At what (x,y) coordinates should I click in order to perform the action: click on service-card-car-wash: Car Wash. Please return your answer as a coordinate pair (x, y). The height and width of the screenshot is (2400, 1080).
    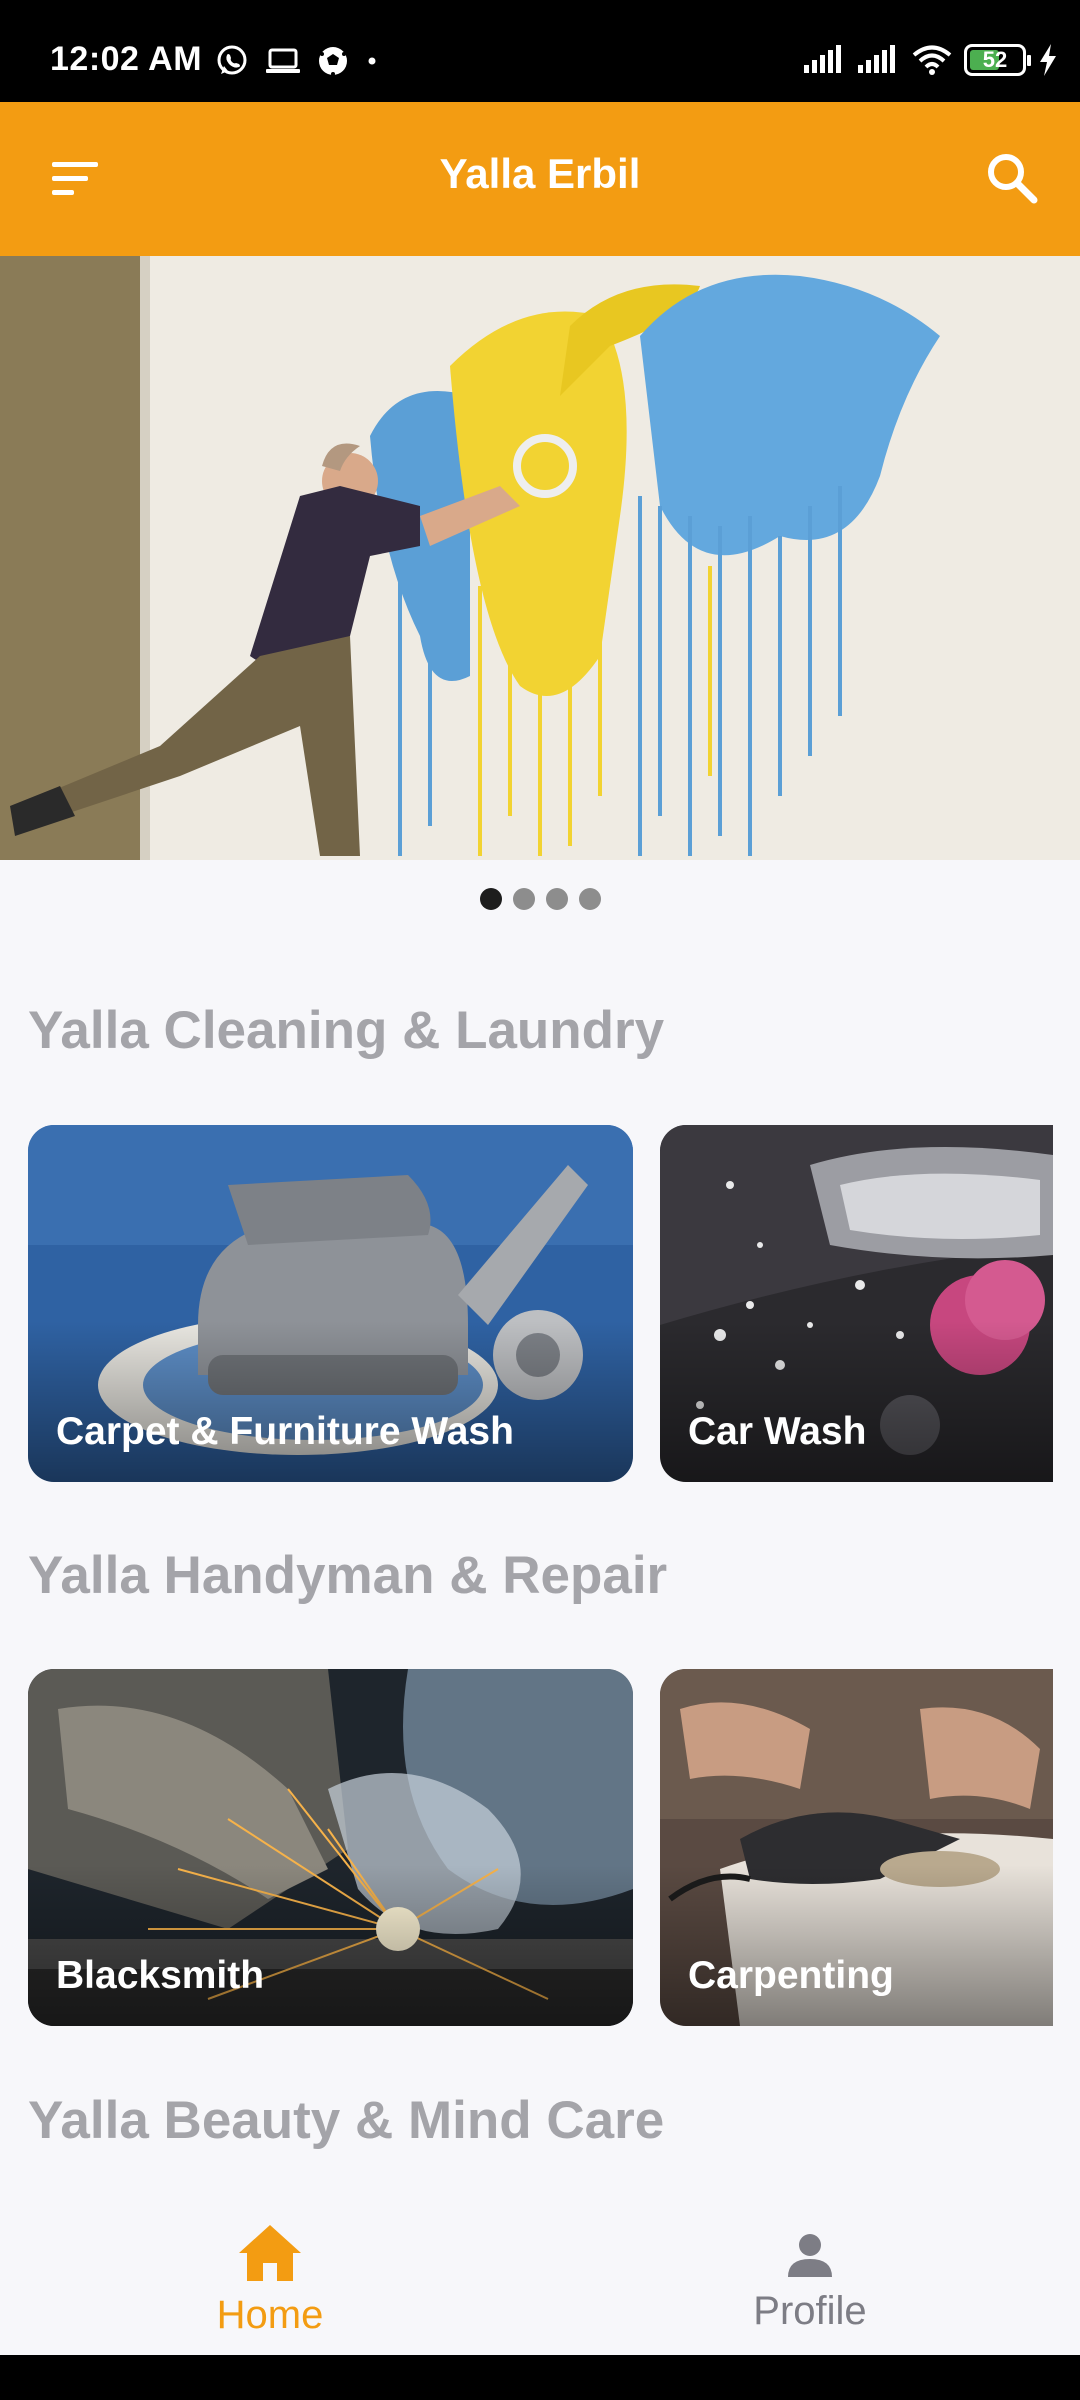
    Looking at the image, I should click on (856, 1303).